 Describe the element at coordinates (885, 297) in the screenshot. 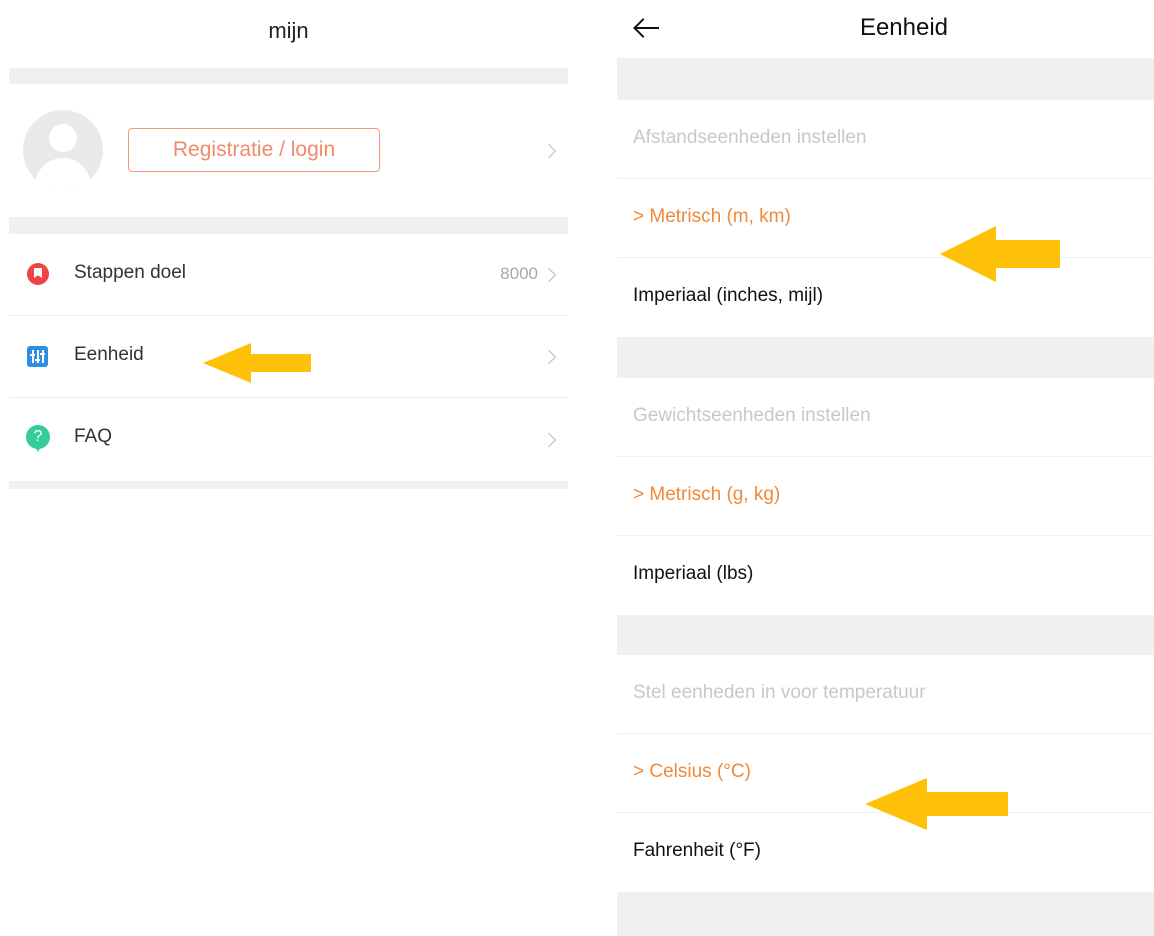

I see `option-distance-imperial: Imperiaal (inches, mijl)` at that location.